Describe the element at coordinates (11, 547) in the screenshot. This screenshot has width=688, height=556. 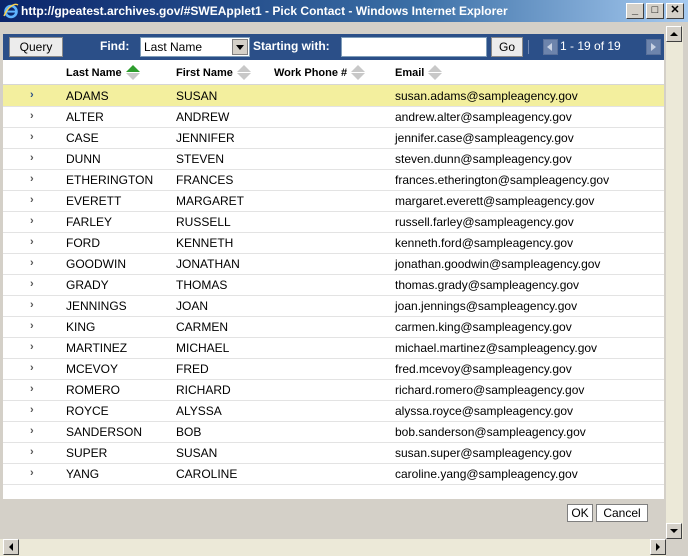
I see `scroll-left-icon` at that location.